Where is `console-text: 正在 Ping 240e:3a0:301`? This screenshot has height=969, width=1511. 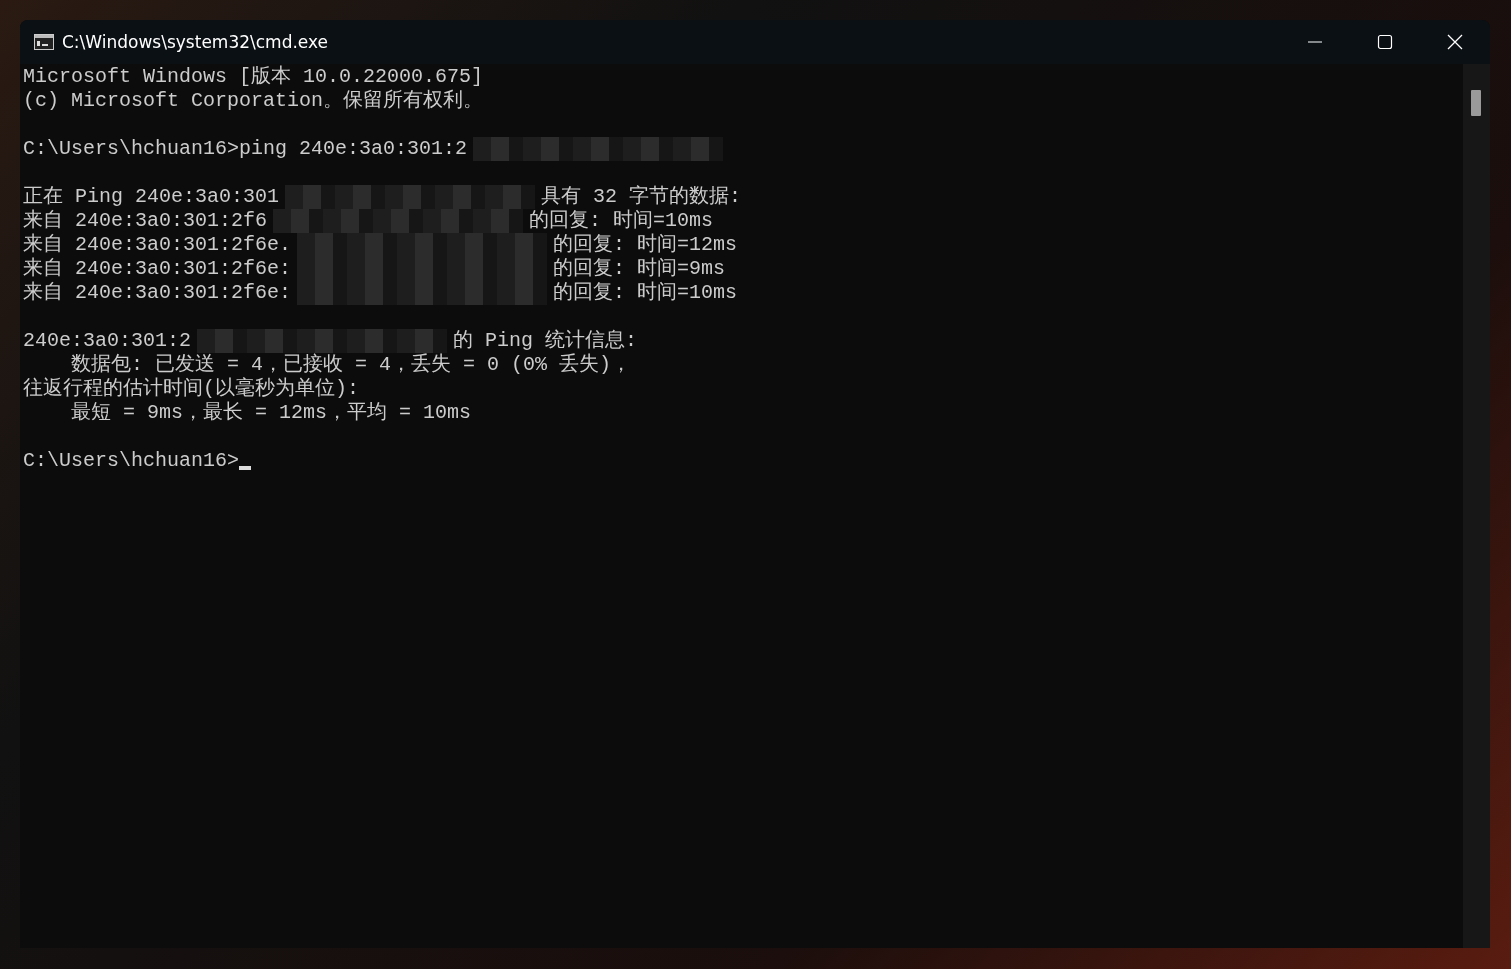
console-text: 正在 Ping 240e:3a0:301 is located at coordinates (151, 197).